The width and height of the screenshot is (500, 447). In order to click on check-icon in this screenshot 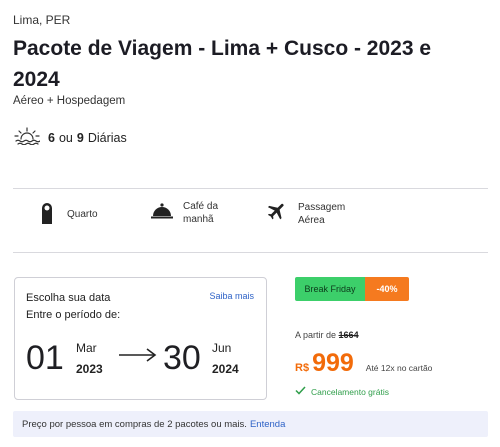, I will do `click(303, 391)`.